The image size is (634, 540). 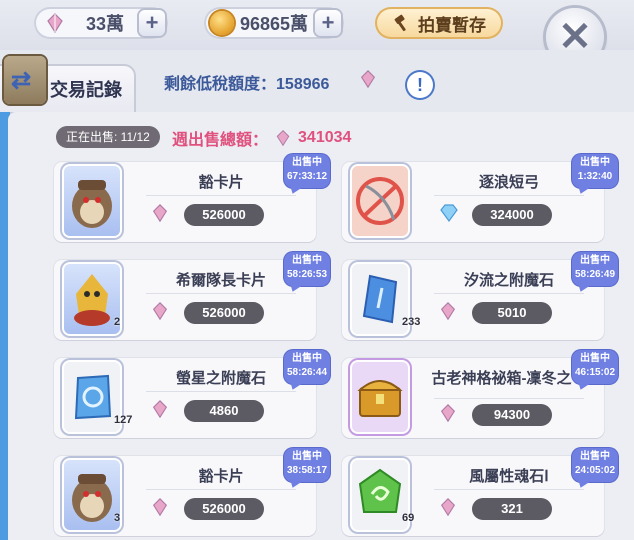 I want to click on selling-status-badge: 出售中 58:26:49, so click(x=595, y=269).